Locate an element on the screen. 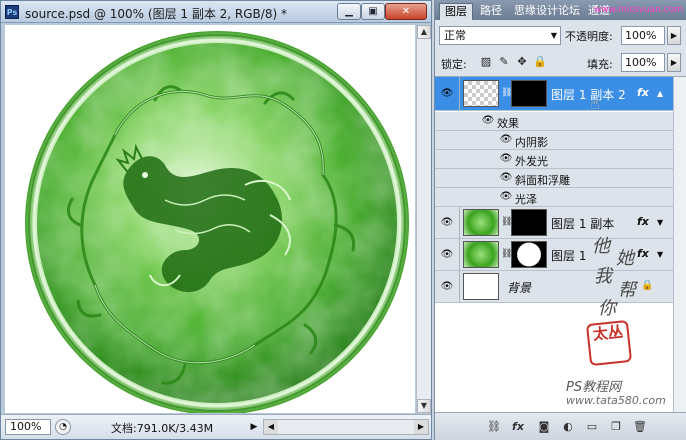 Image resolution: width=686 pixels, height=440 pixels. effect-row-outer-glow: 👁 外发光 is located at coordinates (554, 159).